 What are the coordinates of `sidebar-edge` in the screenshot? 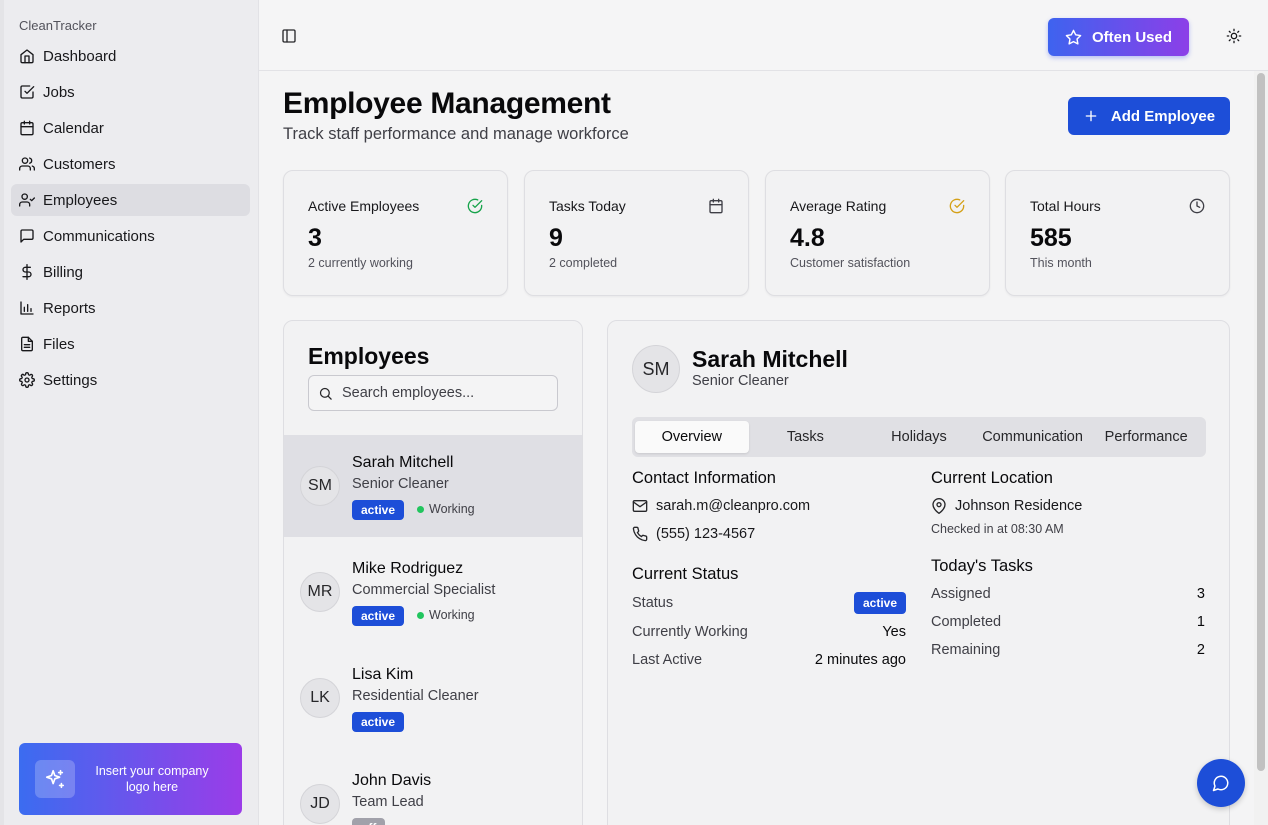 It's located at (2, 412).